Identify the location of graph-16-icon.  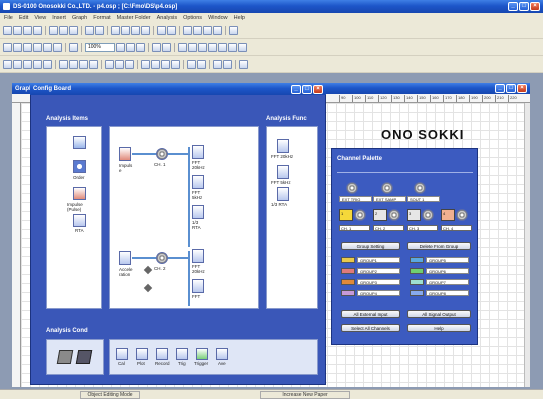
(191, 64).